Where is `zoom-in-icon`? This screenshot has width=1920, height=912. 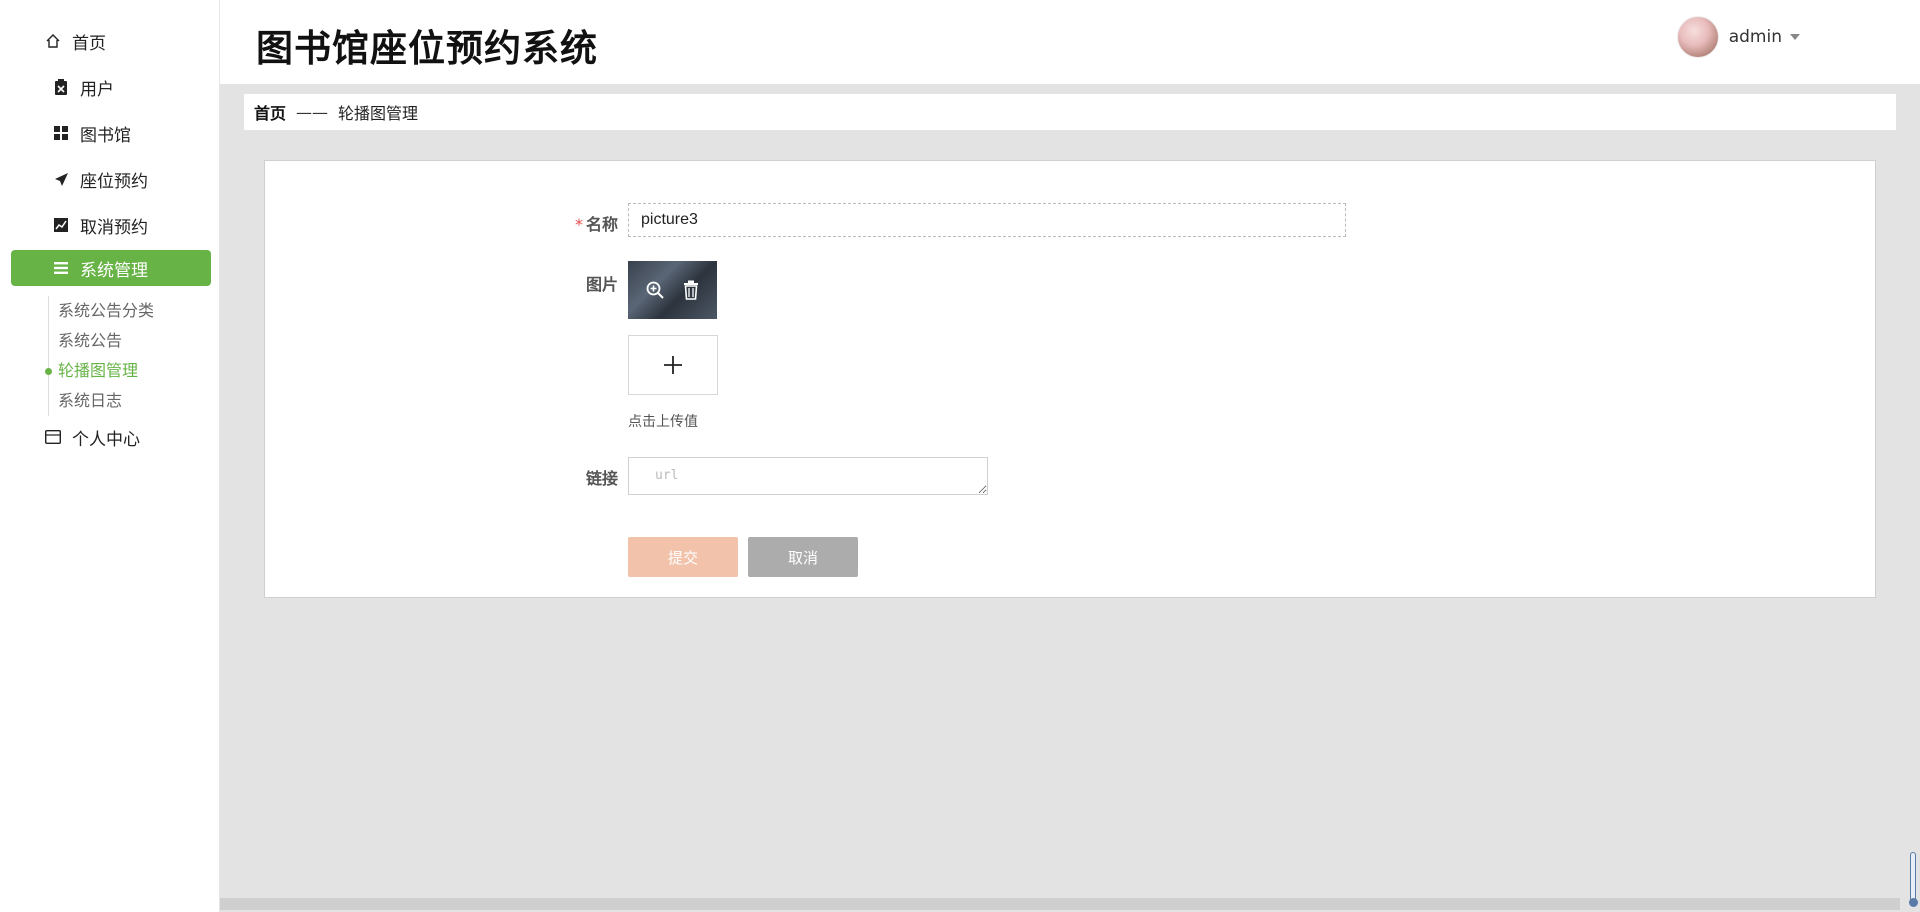
zoom-in-icon is located at coordinates (655, 290).